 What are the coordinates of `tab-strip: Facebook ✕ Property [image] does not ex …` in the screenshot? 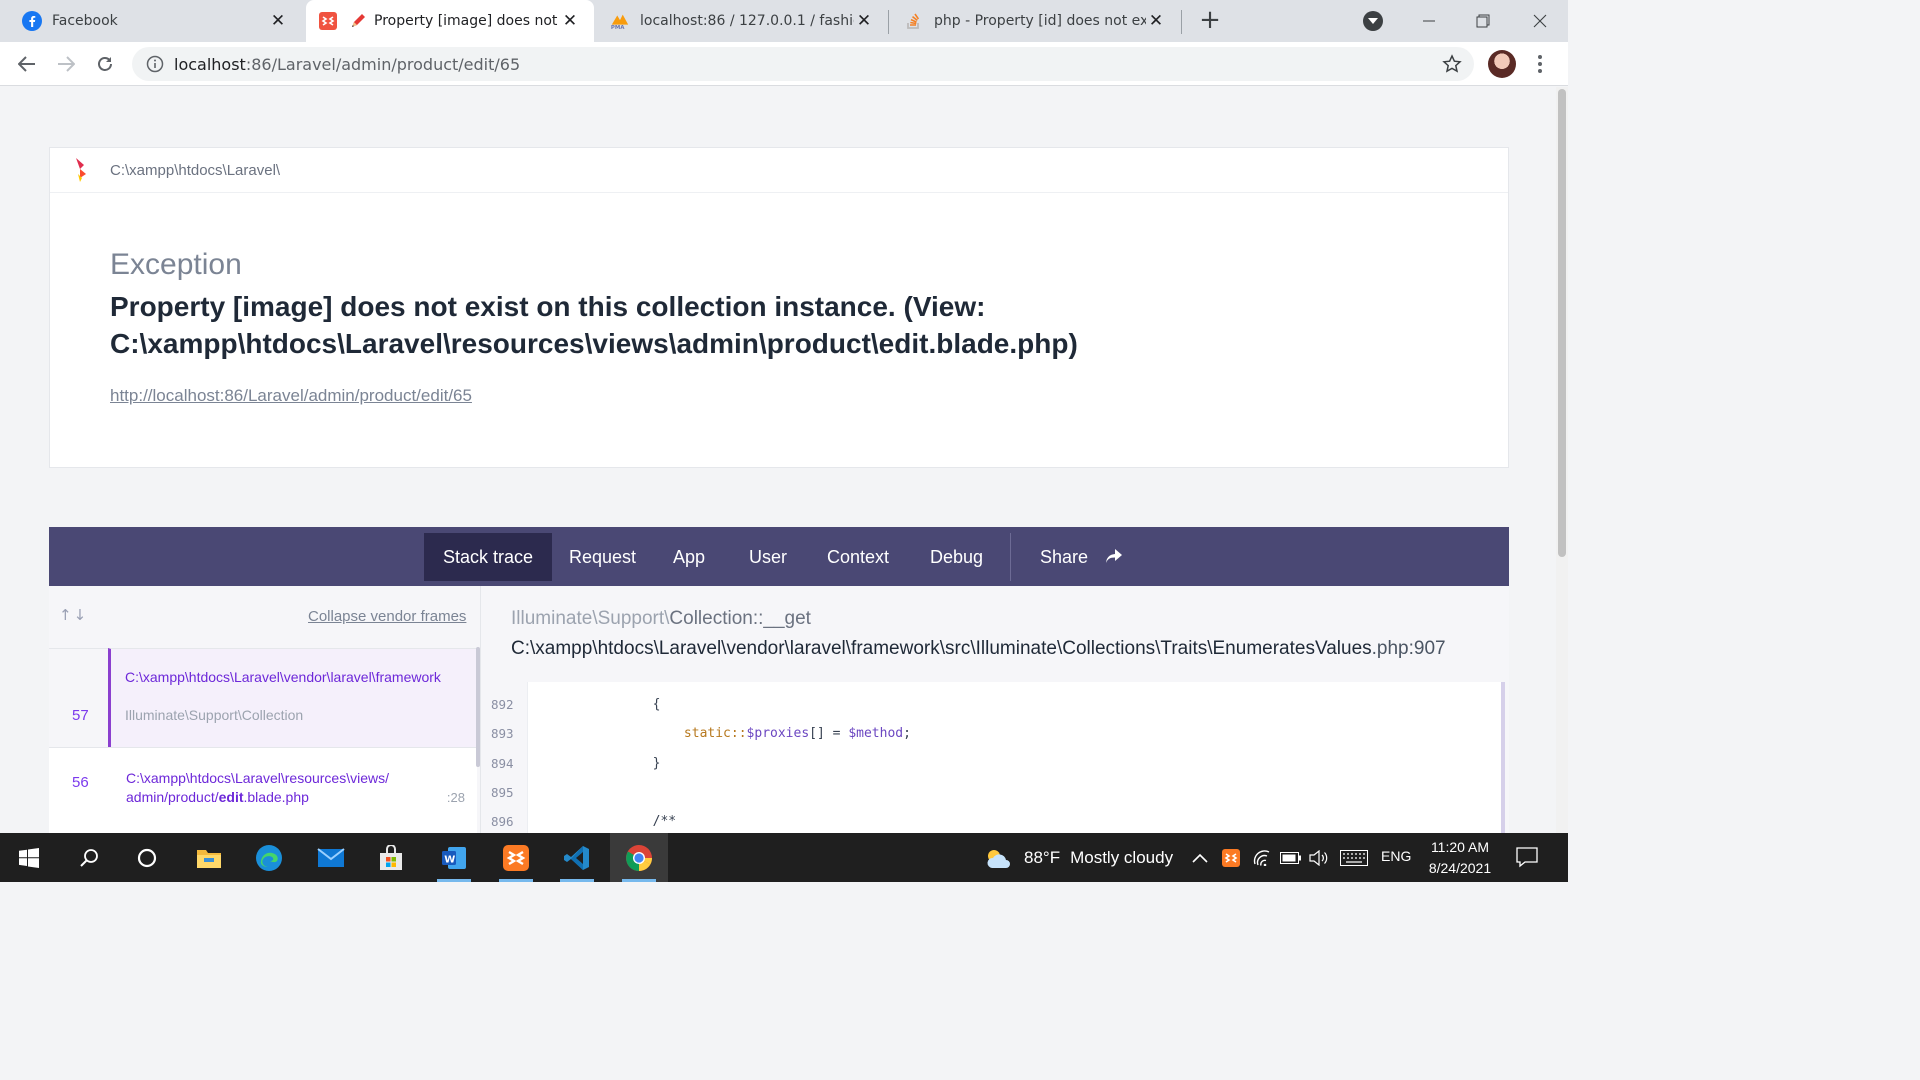 It's located at (784, 21).